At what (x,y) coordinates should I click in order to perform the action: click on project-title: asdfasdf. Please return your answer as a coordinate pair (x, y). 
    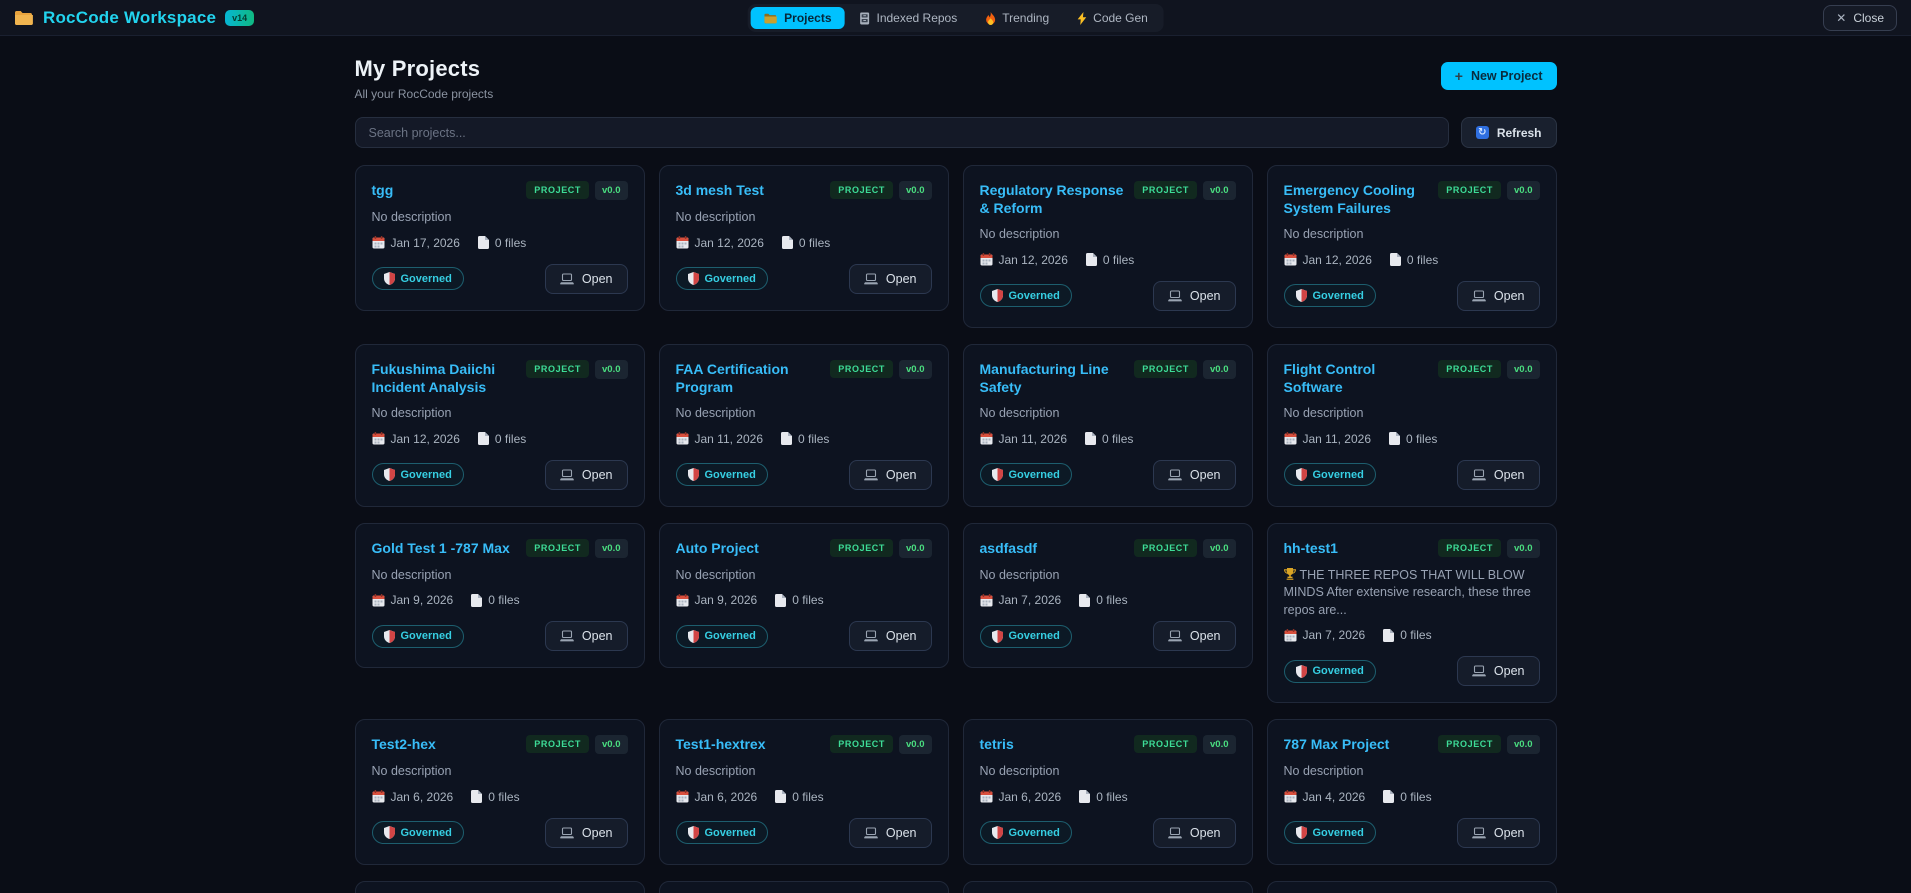
    Looking at the image, I should click on (1009, 548).